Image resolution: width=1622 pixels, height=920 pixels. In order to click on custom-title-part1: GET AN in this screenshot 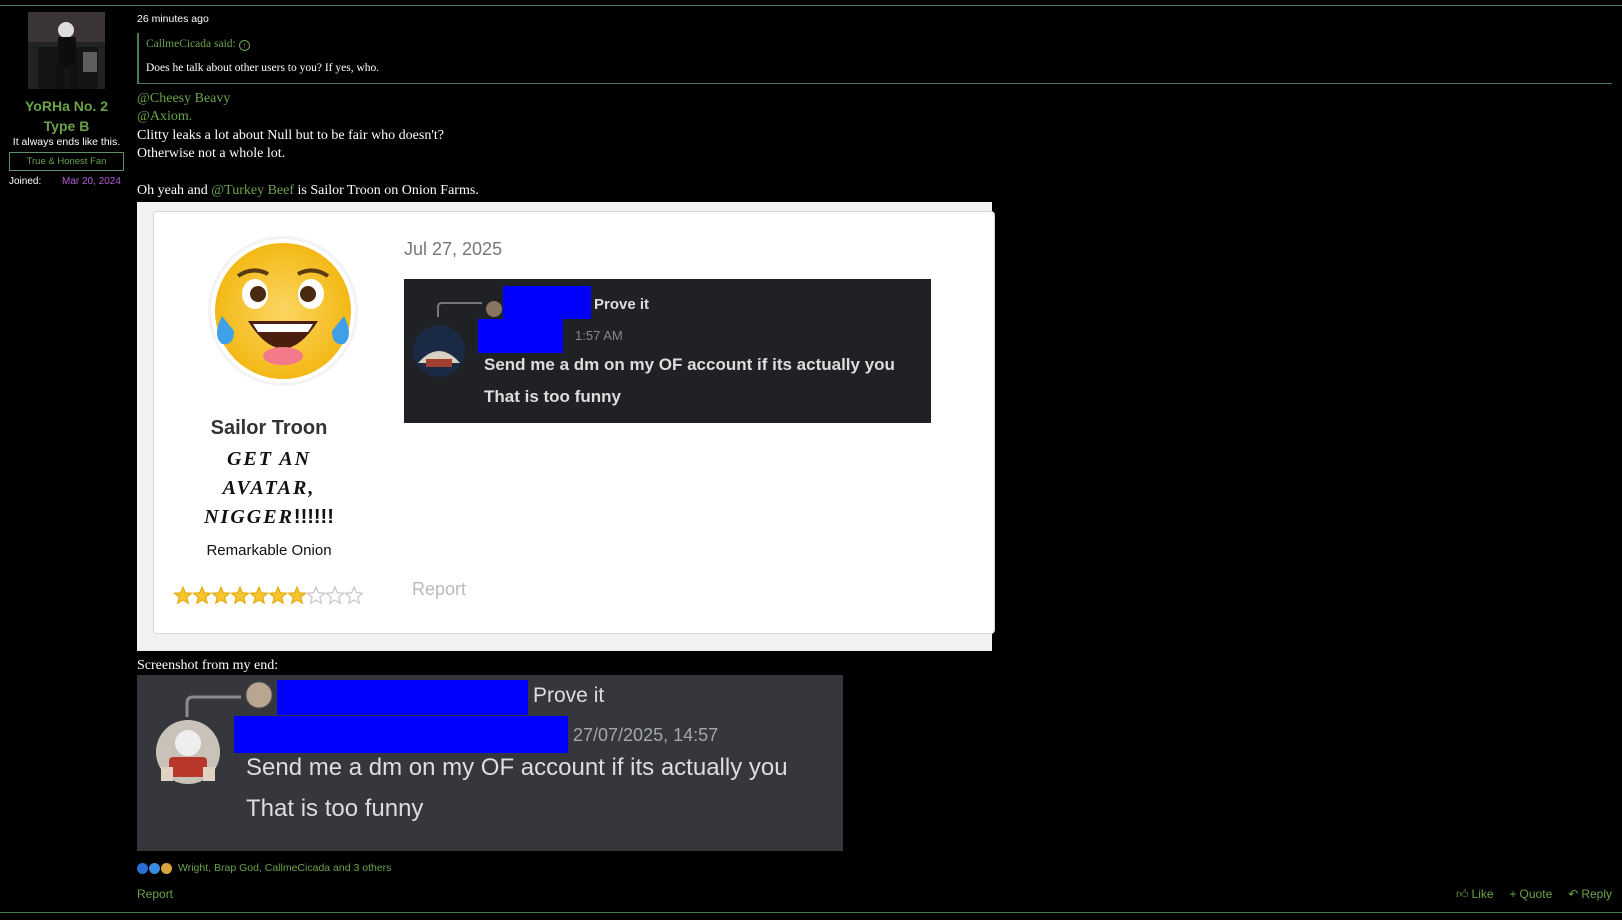, I will do `click(269, 459)`.